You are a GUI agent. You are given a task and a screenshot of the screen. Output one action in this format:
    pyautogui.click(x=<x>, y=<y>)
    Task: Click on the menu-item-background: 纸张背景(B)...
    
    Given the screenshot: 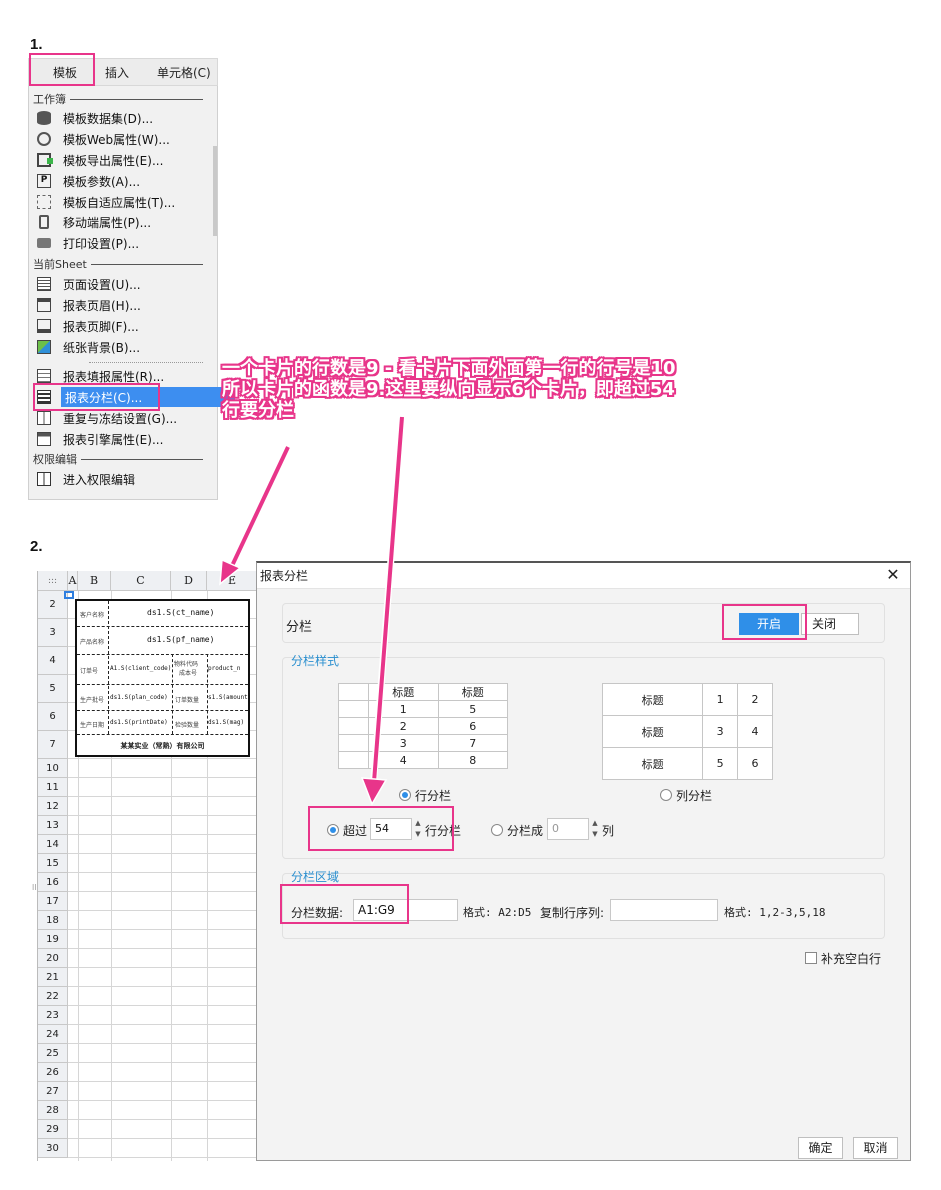 What is the action you would take?
    pyautogui.click(x=123, y=347)
    